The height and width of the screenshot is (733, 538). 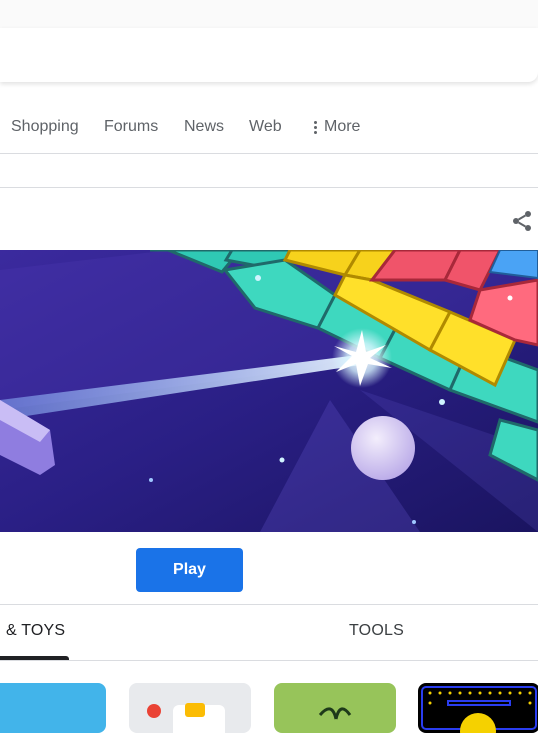 What do you see at coordinates (131, 127) in the screenshot?
I see `tab-forums: Forums` at bounding box center [131, 127].